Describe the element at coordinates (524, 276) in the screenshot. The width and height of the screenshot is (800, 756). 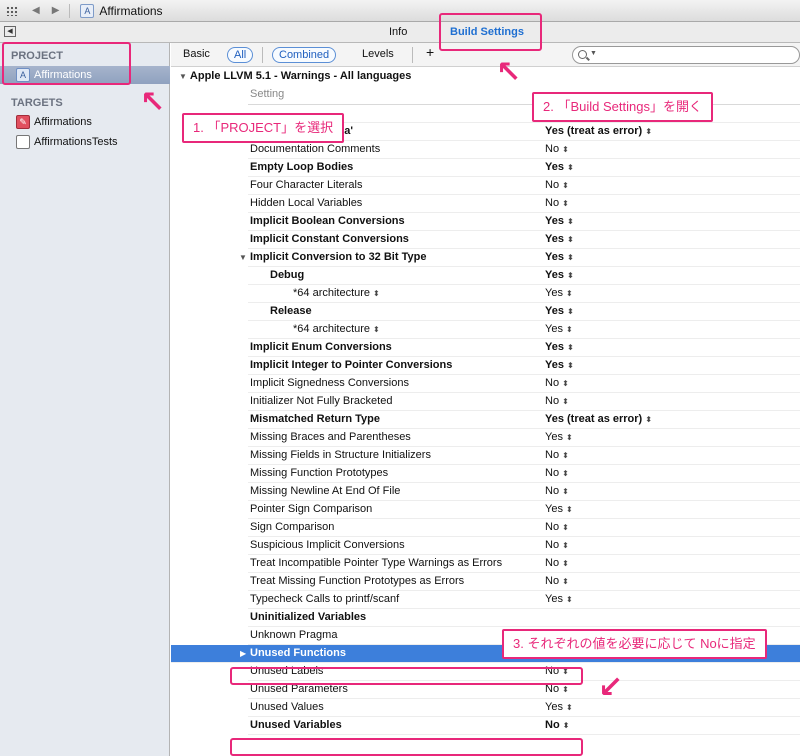
I see `setting-row: Debug Yes ⬍` at that location.